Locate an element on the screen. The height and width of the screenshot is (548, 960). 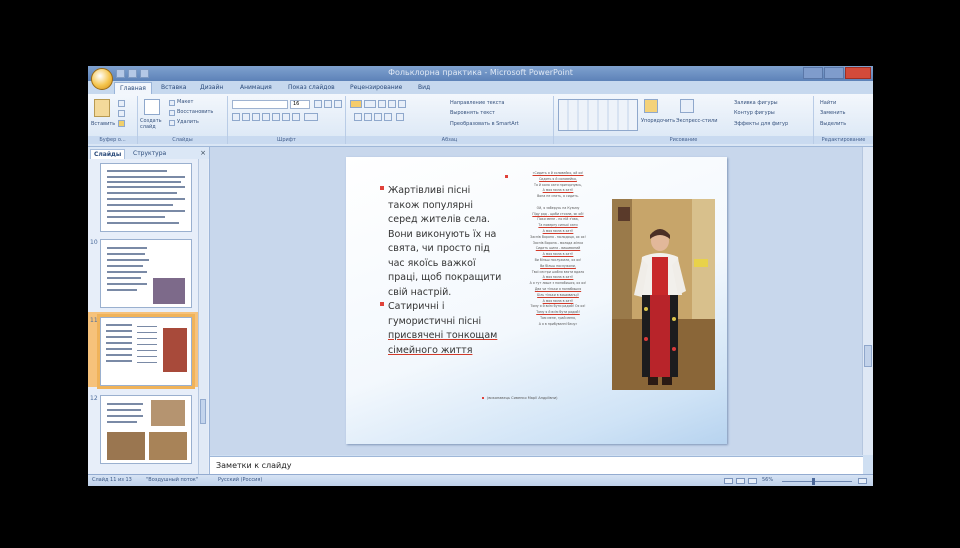
zoom-slider is located at coordinates (817, 481).